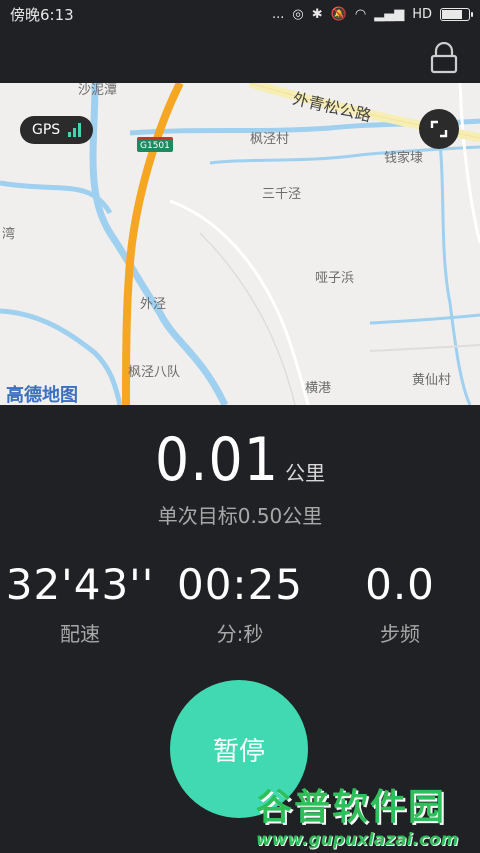  I want to click on lock-icon, so click(444, 57).